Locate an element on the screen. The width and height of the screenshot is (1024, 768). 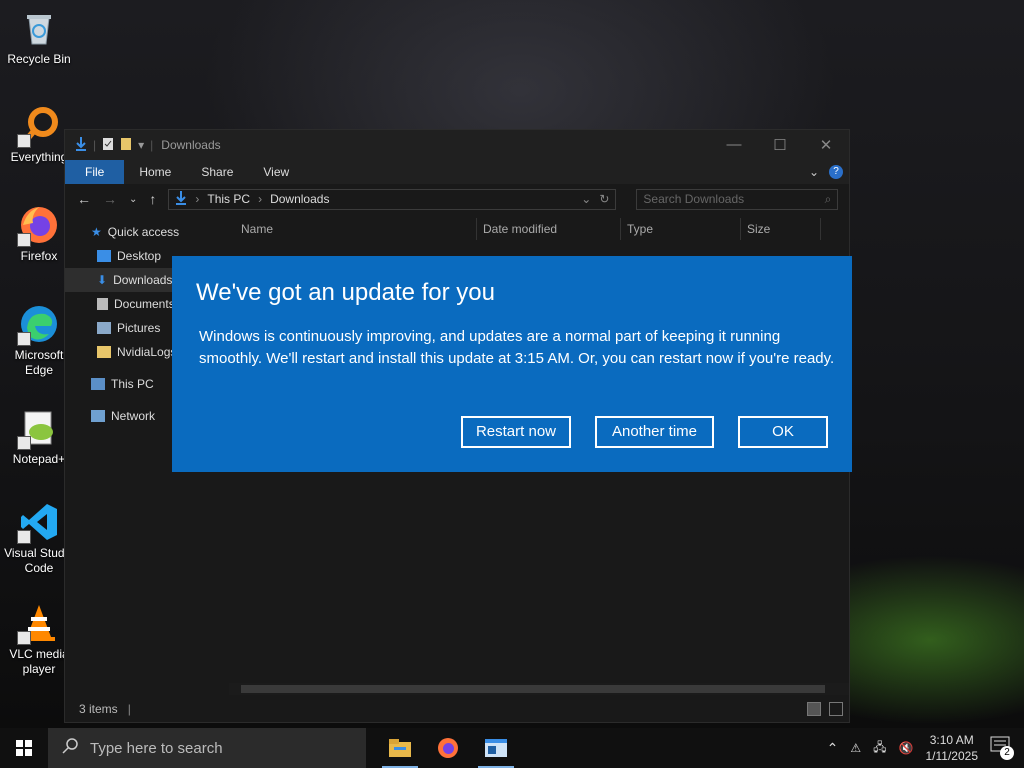
large-icons-view-icon is located at coordinates (836, 709).